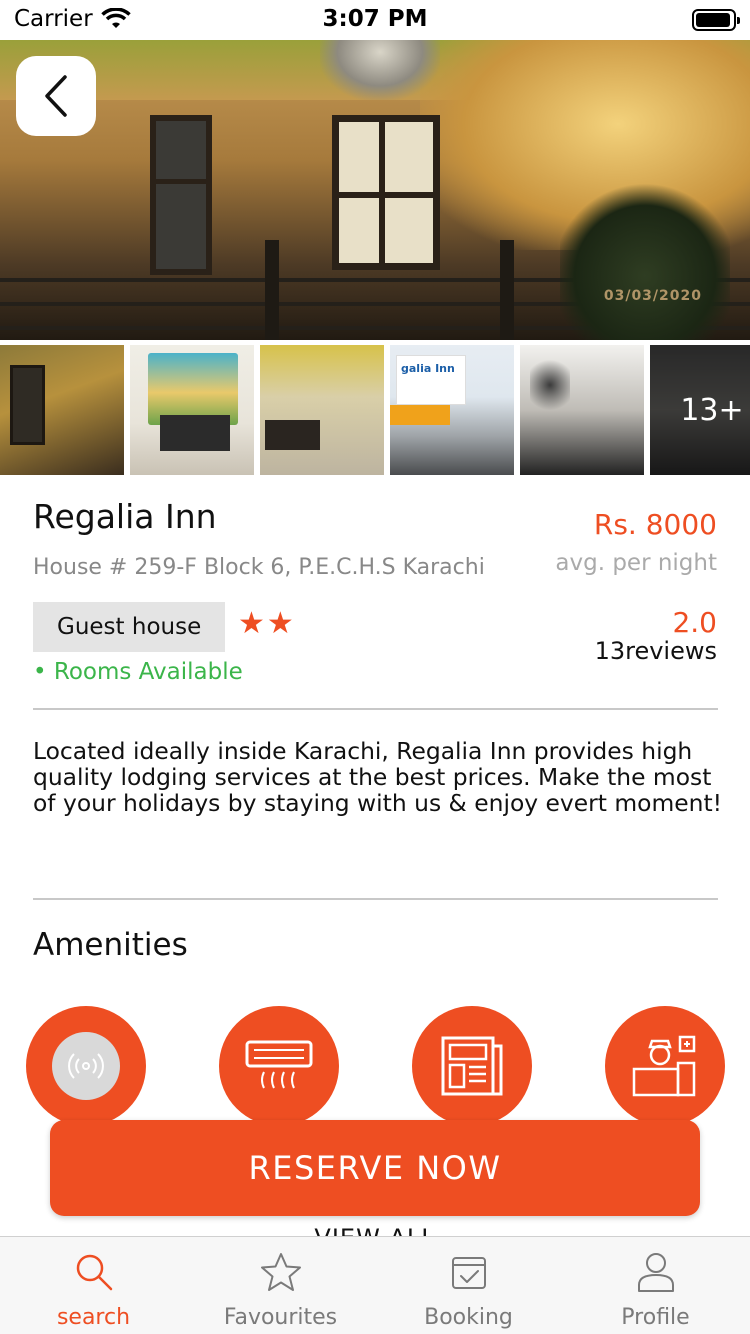  I want to click on reviews-count: 13reviews, so click(656, 651).